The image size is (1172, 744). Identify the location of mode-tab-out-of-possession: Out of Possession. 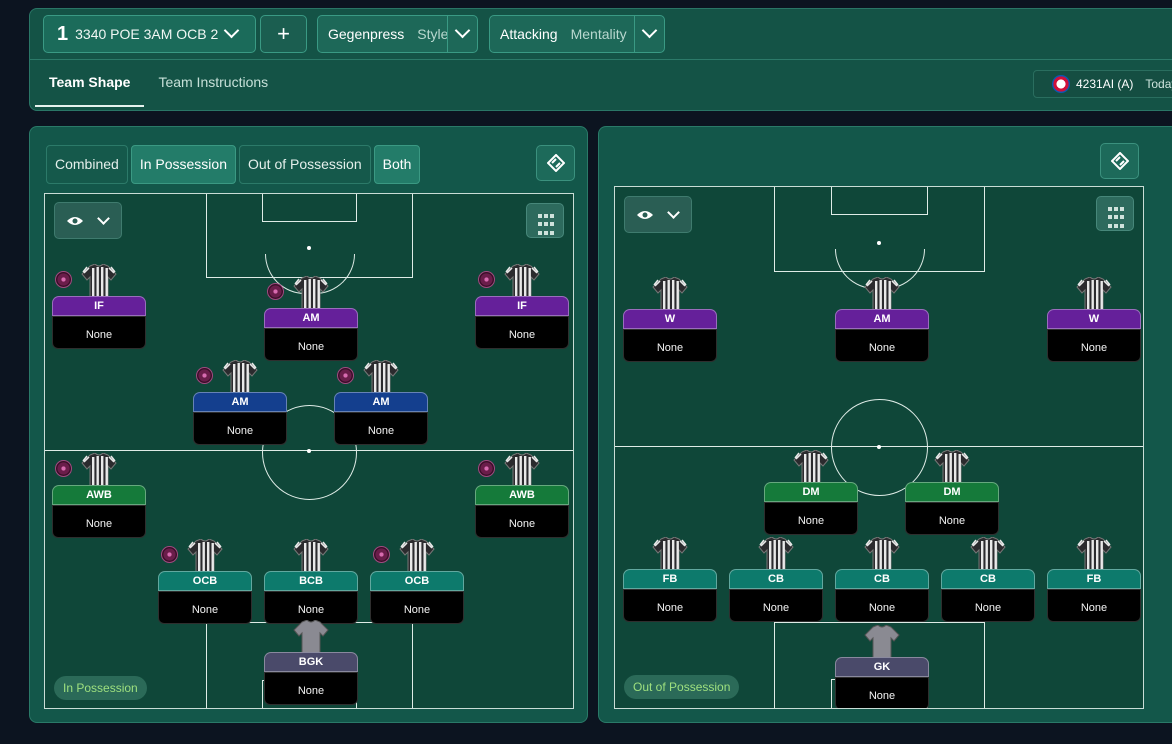
(305, 164).